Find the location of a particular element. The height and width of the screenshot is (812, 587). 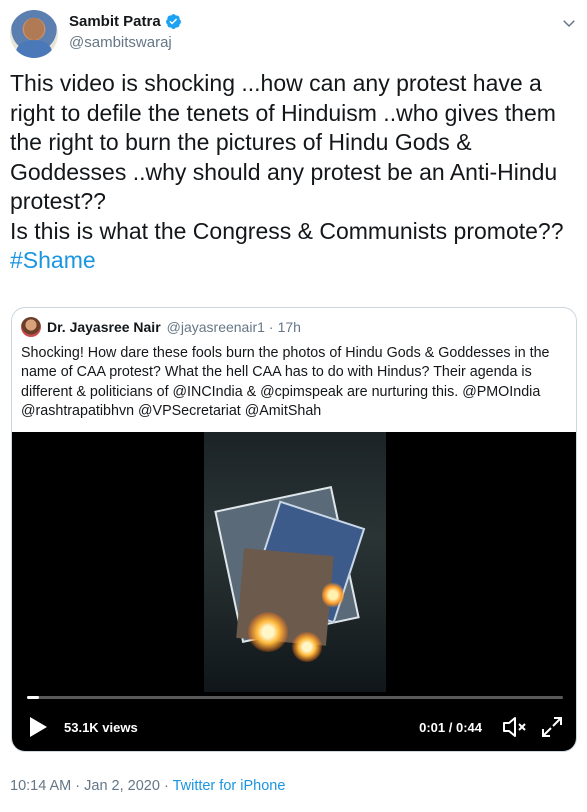

verified-badge-icon is located at coordinates (173, 21).